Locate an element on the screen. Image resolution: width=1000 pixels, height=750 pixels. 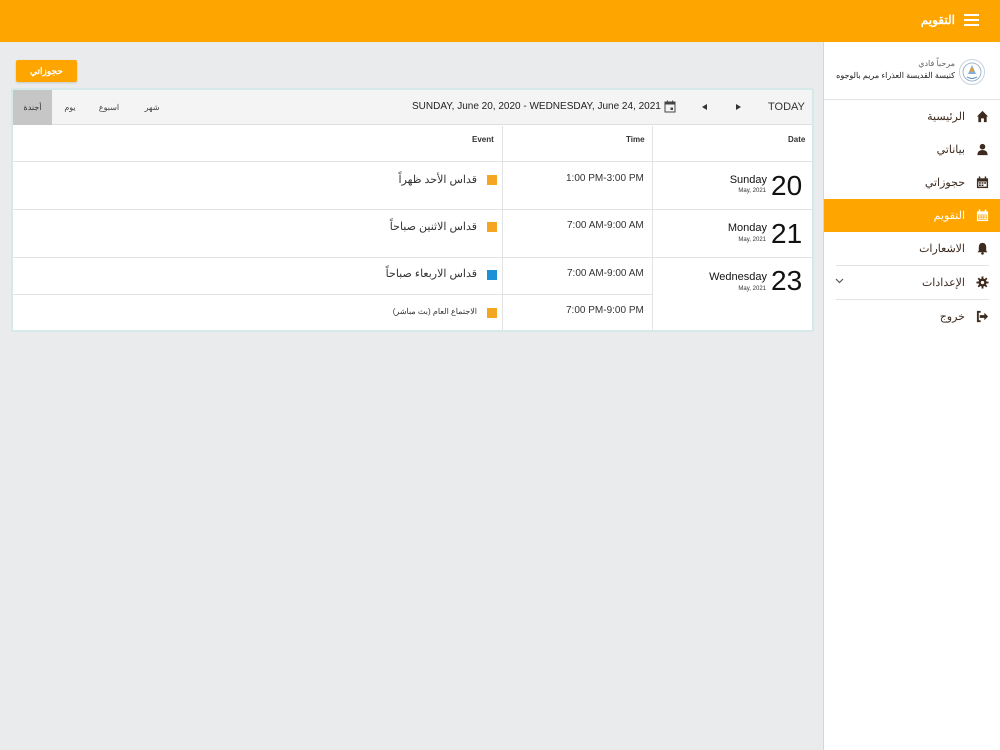
bell-icon is located at coordinates (982, 248).